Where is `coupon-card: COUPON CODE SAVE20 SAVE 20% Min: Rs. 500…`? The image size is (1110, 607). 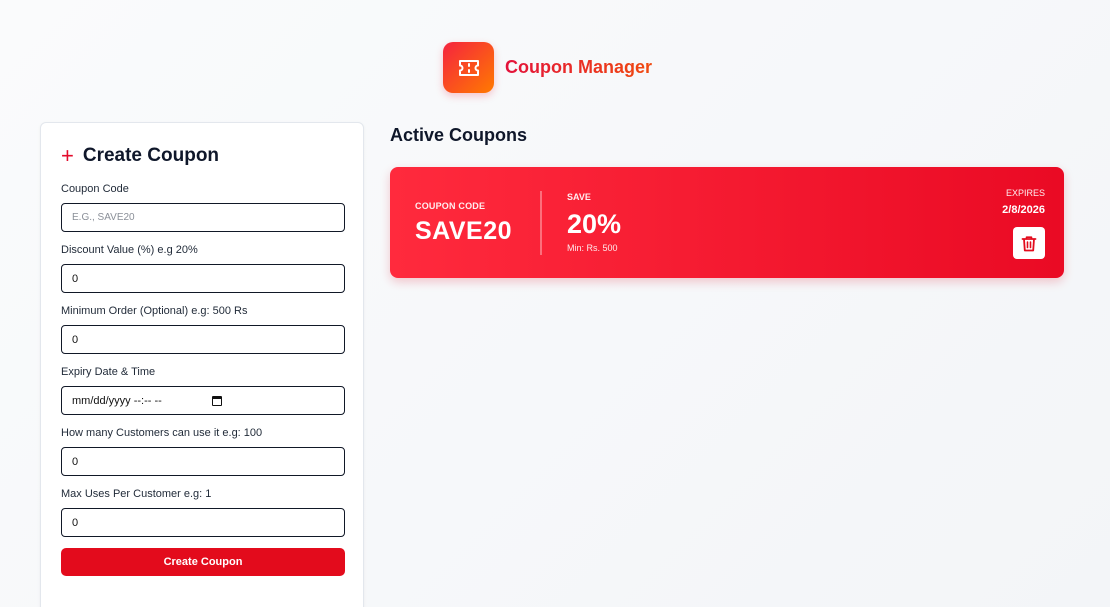
coupon-card: COUPON CODE SAVE20 SAVE 20% Min: Rs. 500… is located at coordinates (727, 222).